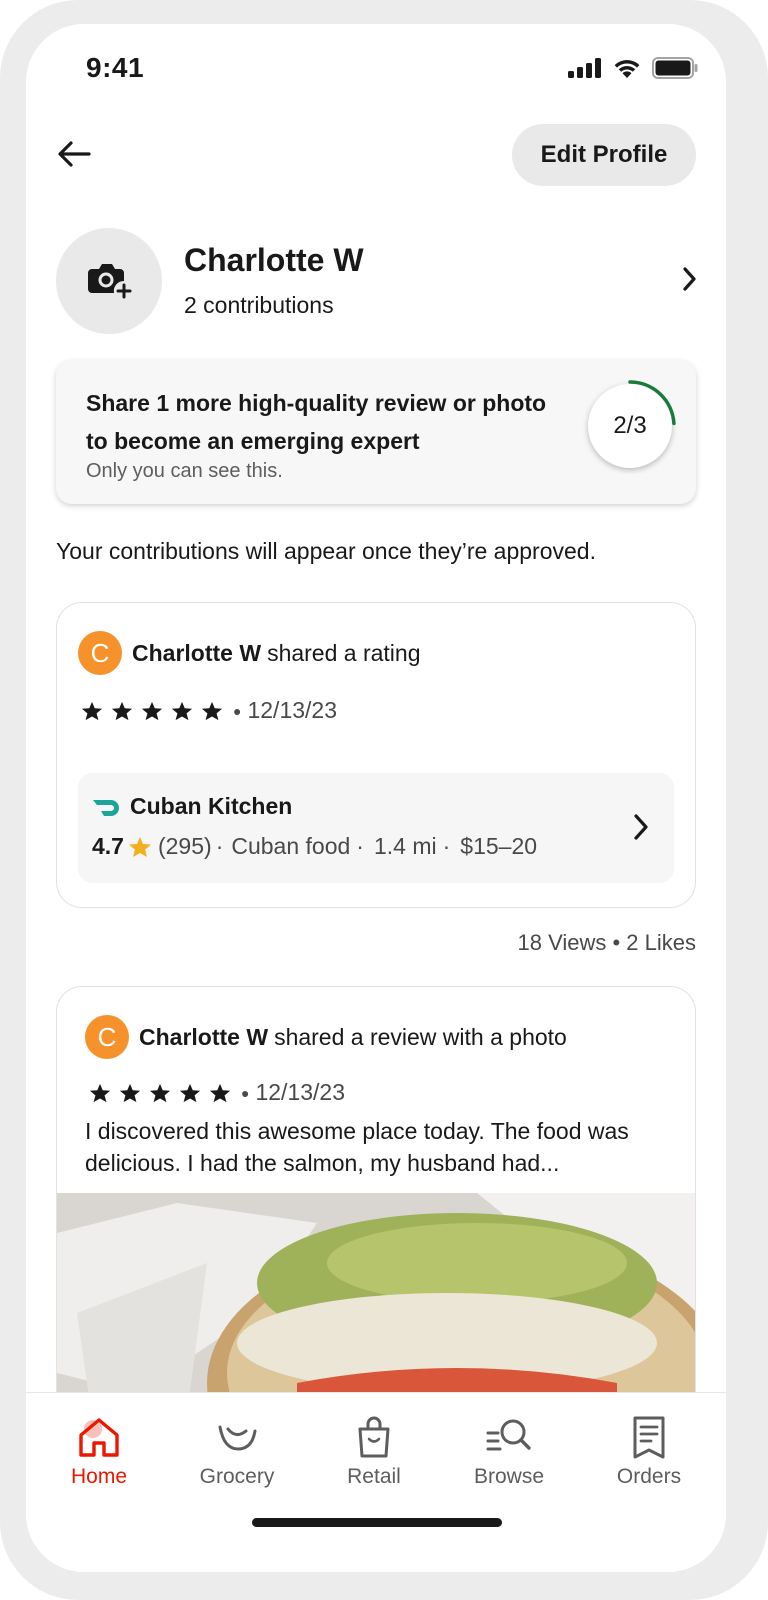 Image resolution: width=768 pixels, height=1600 pixels. What do you see at coordinates (627, 68) in the screenshot?
I see `wifi-icon` at bounding box center [627, 68].